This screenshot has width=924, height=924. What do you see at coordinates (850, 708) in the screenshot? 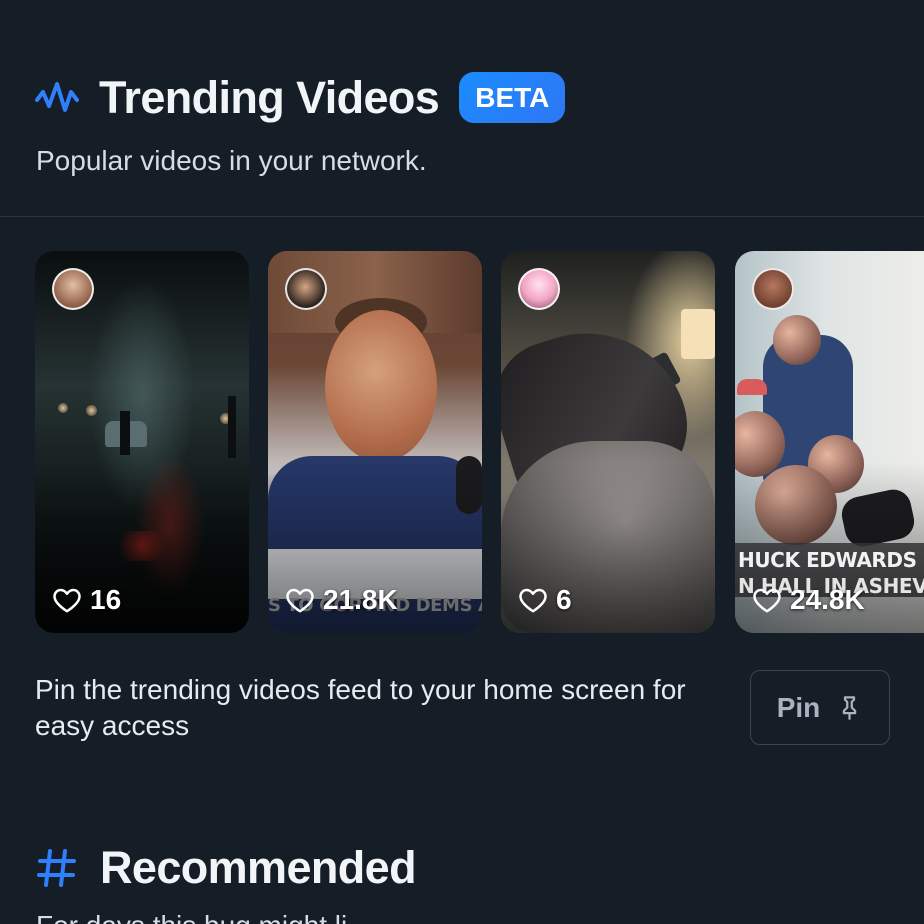
I see `pin-icon` at bounding box center [850, 708].